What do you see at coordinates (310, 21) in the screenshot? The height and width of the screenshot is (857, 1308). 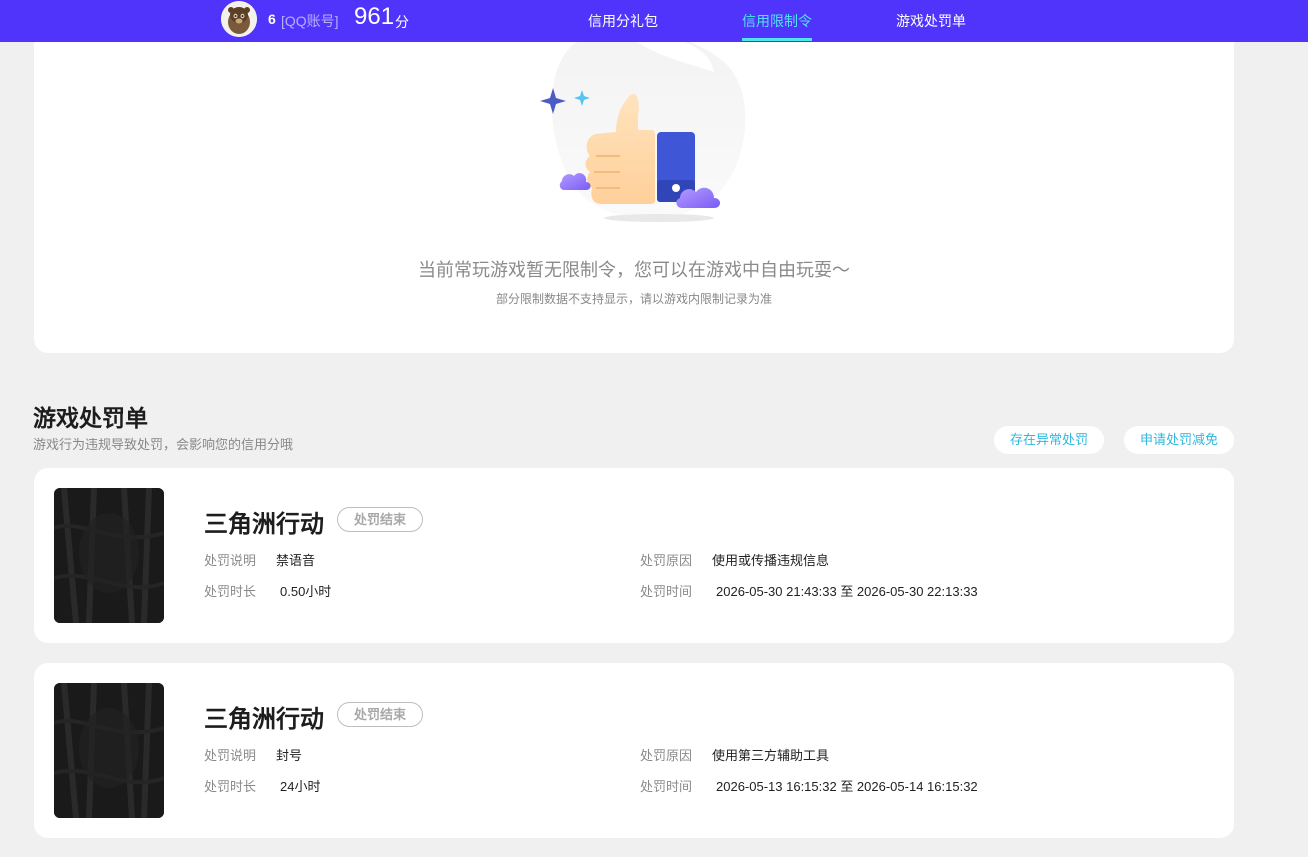 I see `account-type-label: [QQ账号]` at bounding box center [310, 21].